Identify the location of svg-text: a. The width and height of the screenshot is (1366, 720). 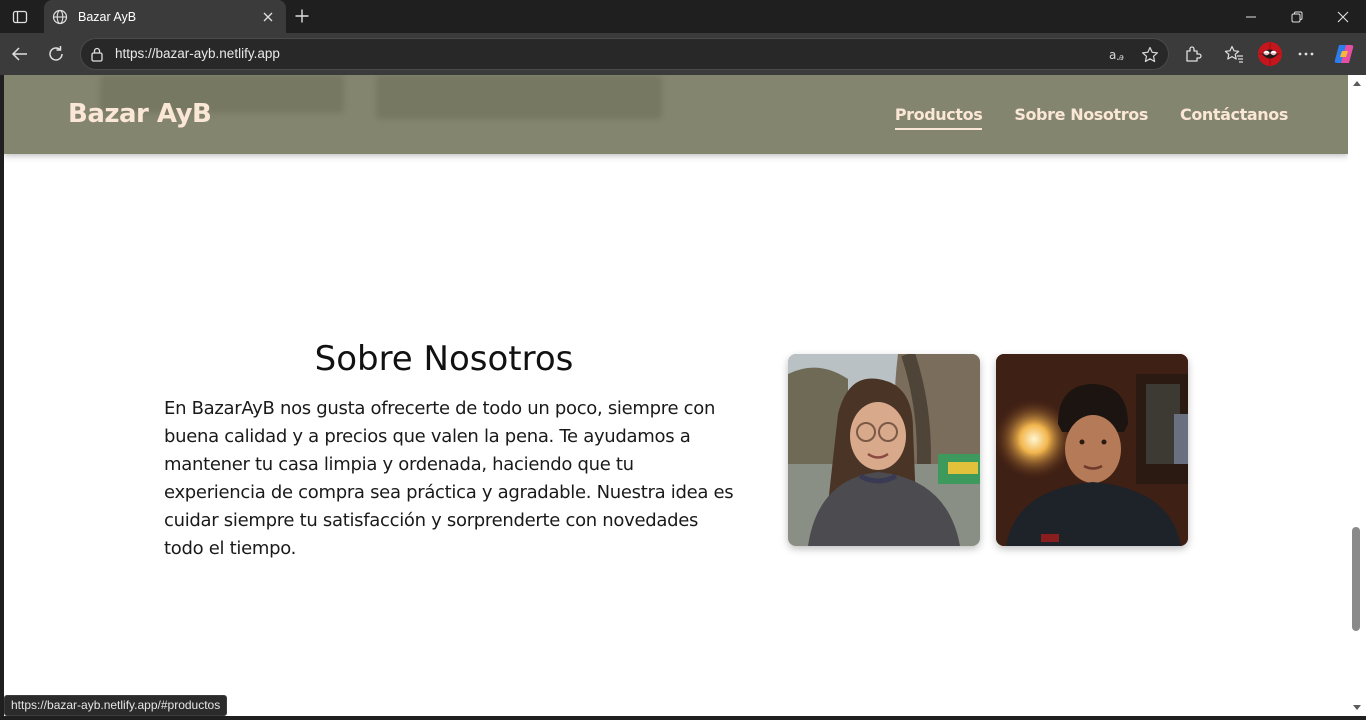
(1112, 55).